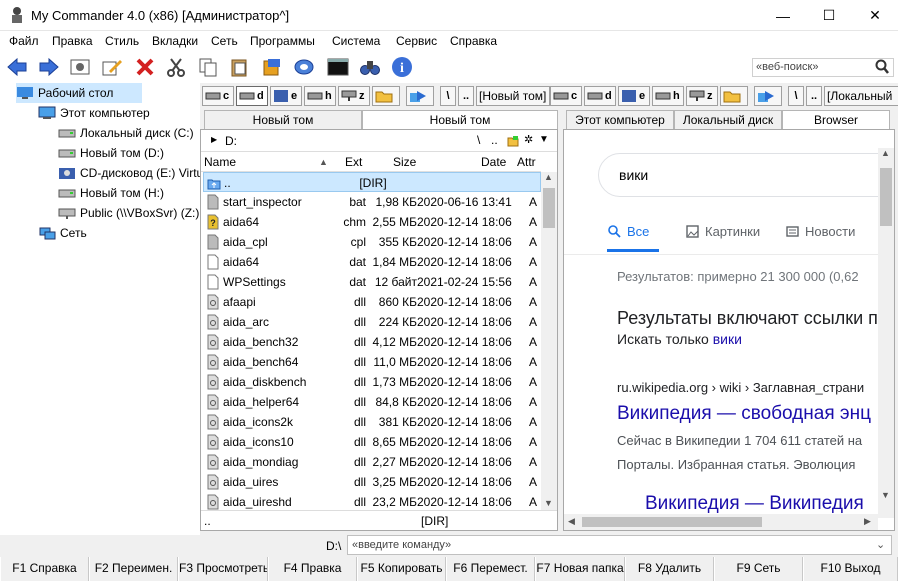 The image size is (898, 581). I want to click on file-row: ? aida64 chm 2,55 МБ 2020-12-14 18:06 A, so click(372, 222).